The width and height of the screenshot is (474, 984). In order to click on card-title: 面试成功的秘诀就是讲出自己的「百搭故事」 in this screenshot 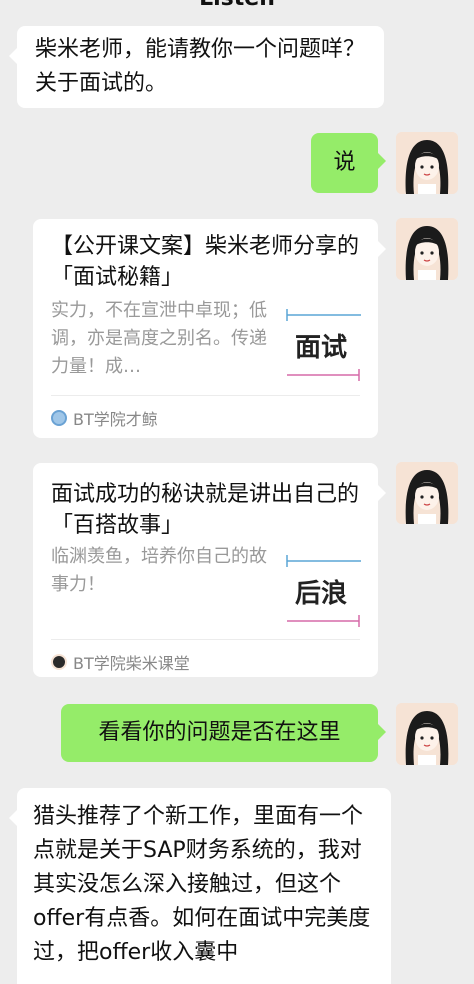, I will do `click(205, 510)`.